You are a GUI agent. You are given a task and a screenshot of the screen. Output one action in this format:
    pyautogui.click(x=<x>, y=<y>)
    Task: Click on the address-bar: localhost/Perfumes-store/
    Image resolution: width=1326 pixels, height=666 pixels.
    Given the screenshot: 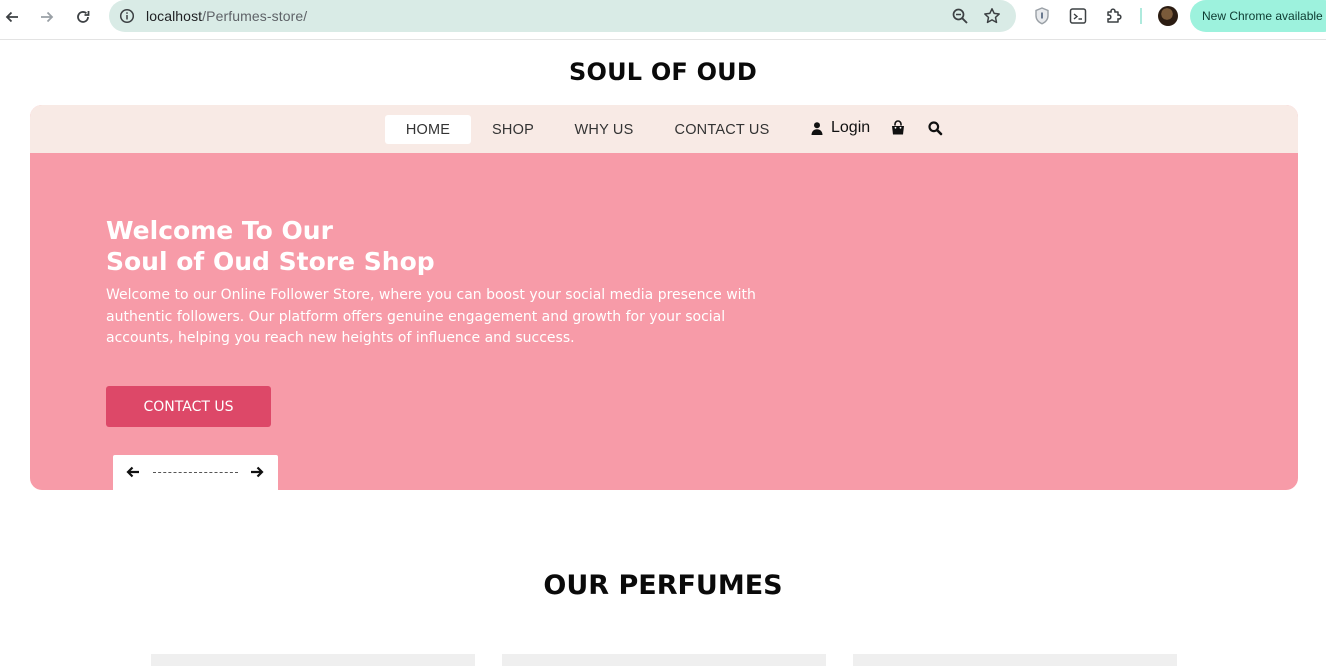 What is the action you would take?
    pyautogui.click(x=562, y=16)
    